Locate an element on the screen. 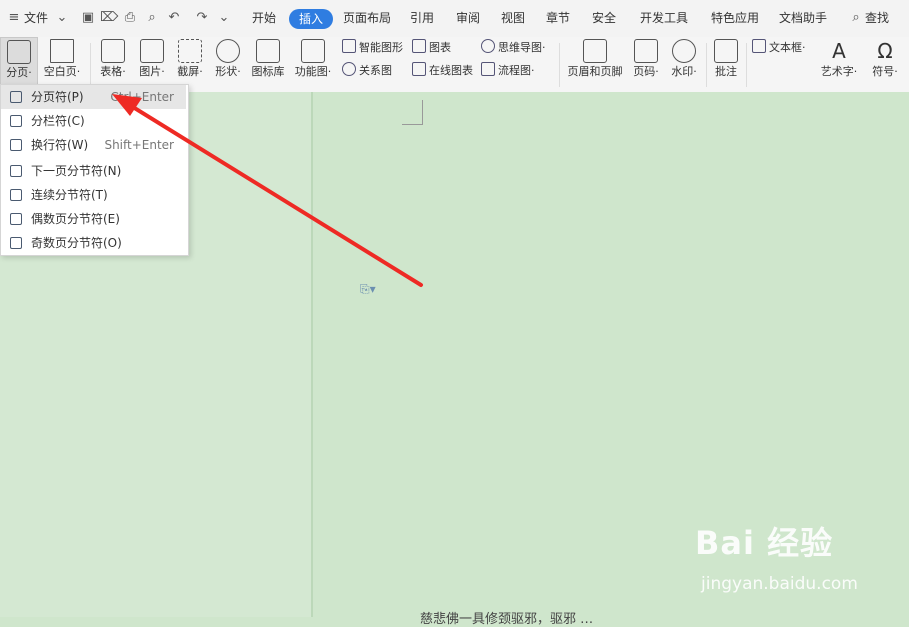 Image resolution: width=909 pixels, height=627 pixels. search-button: 查找 is located at coordinates (877, 18).